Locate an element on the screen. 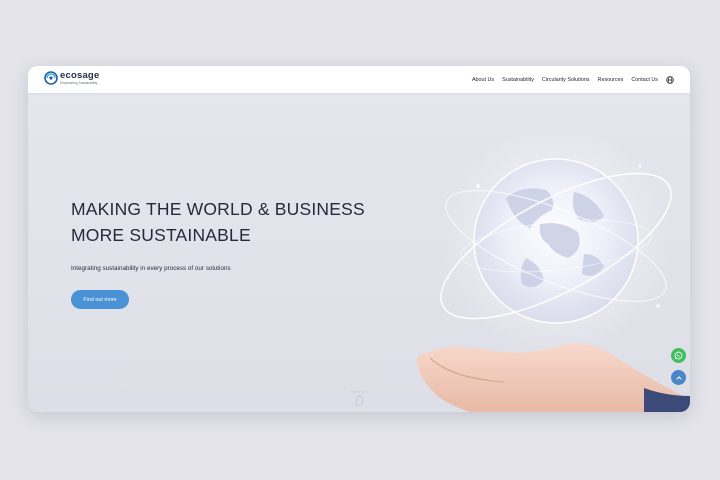 The width and height of the screenshot is (720, 480). hero-headline-line-1: MAKING THE WORLD & BUSINESS is located at coordinates (218, 209).